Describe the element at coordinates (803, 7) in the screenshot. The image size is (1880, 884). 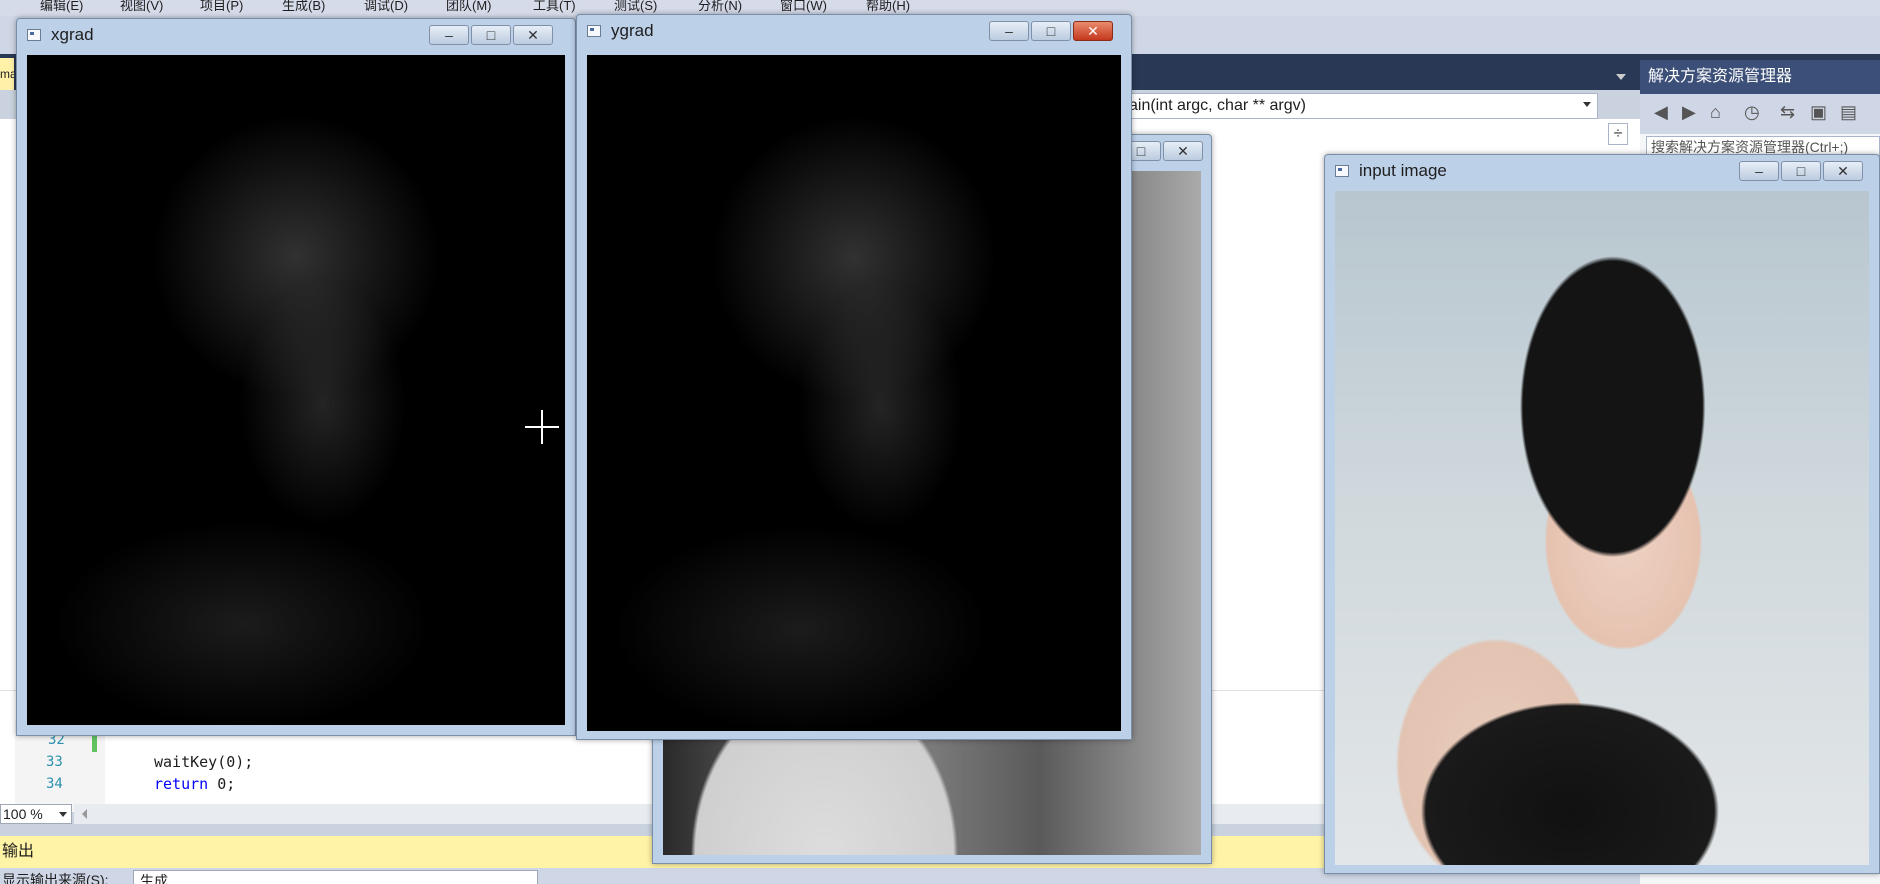
I see `menu-window: 窗口(W)` at that location.